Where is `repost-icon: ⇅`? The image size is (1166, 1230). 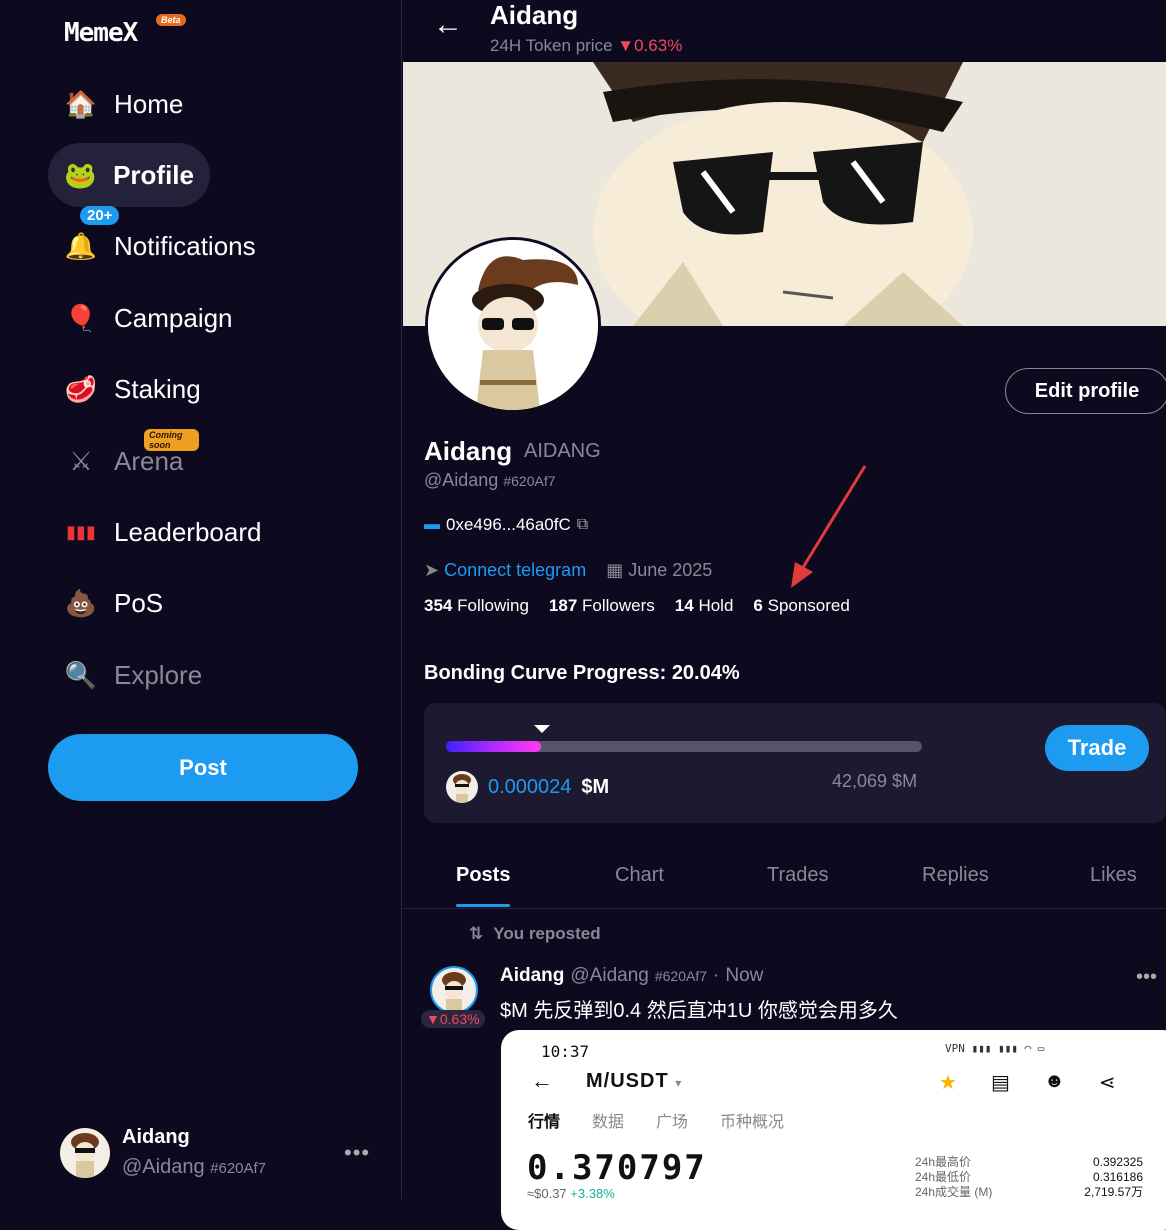 repost-icon: ⇅ is located at coordinates (476, 933).